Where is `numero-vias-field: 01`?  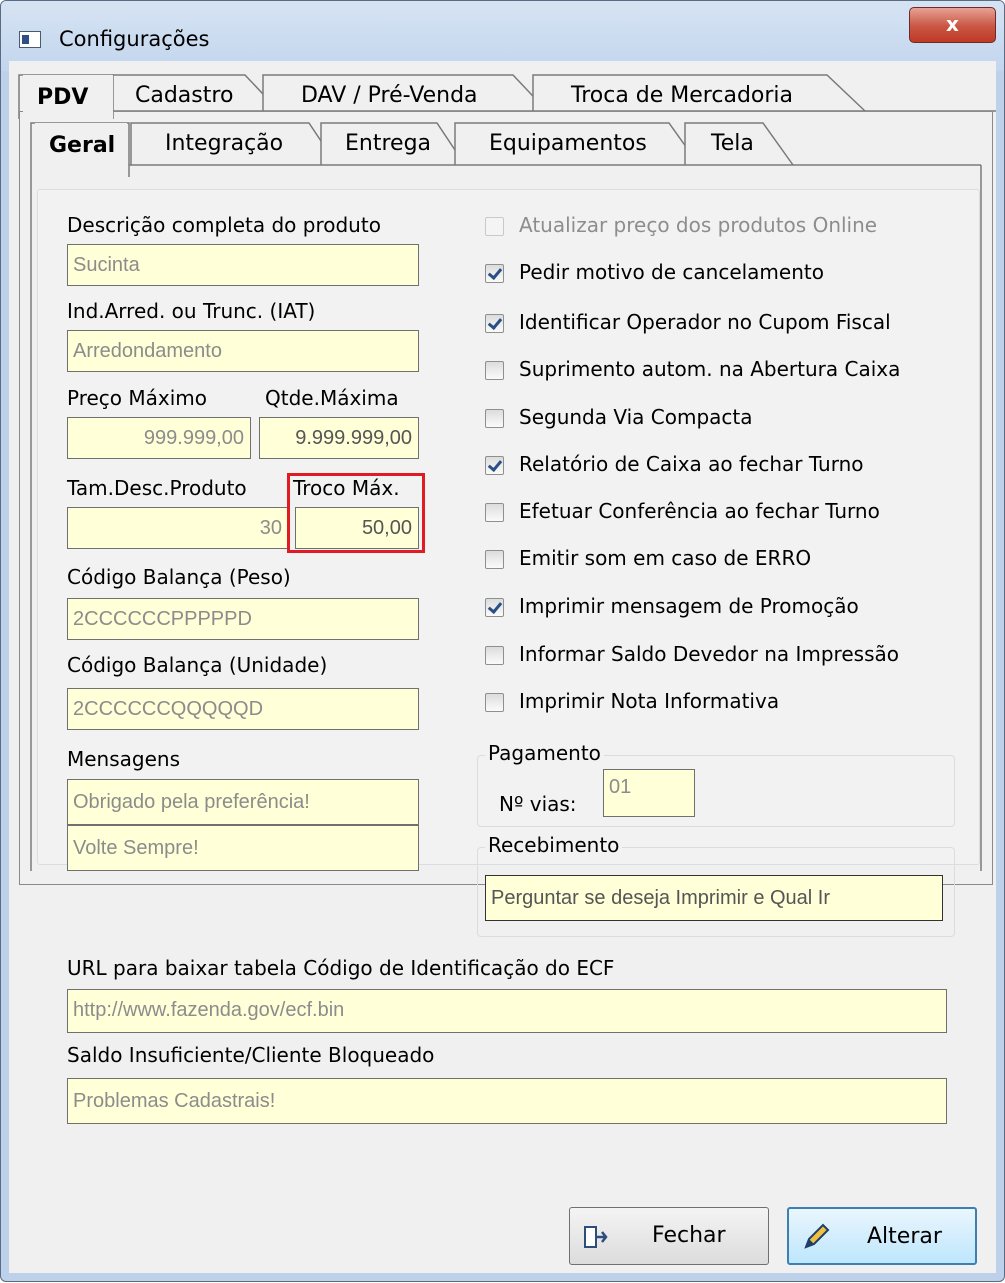 numero-vias-field: 01 is located at coordinates (649, 793).